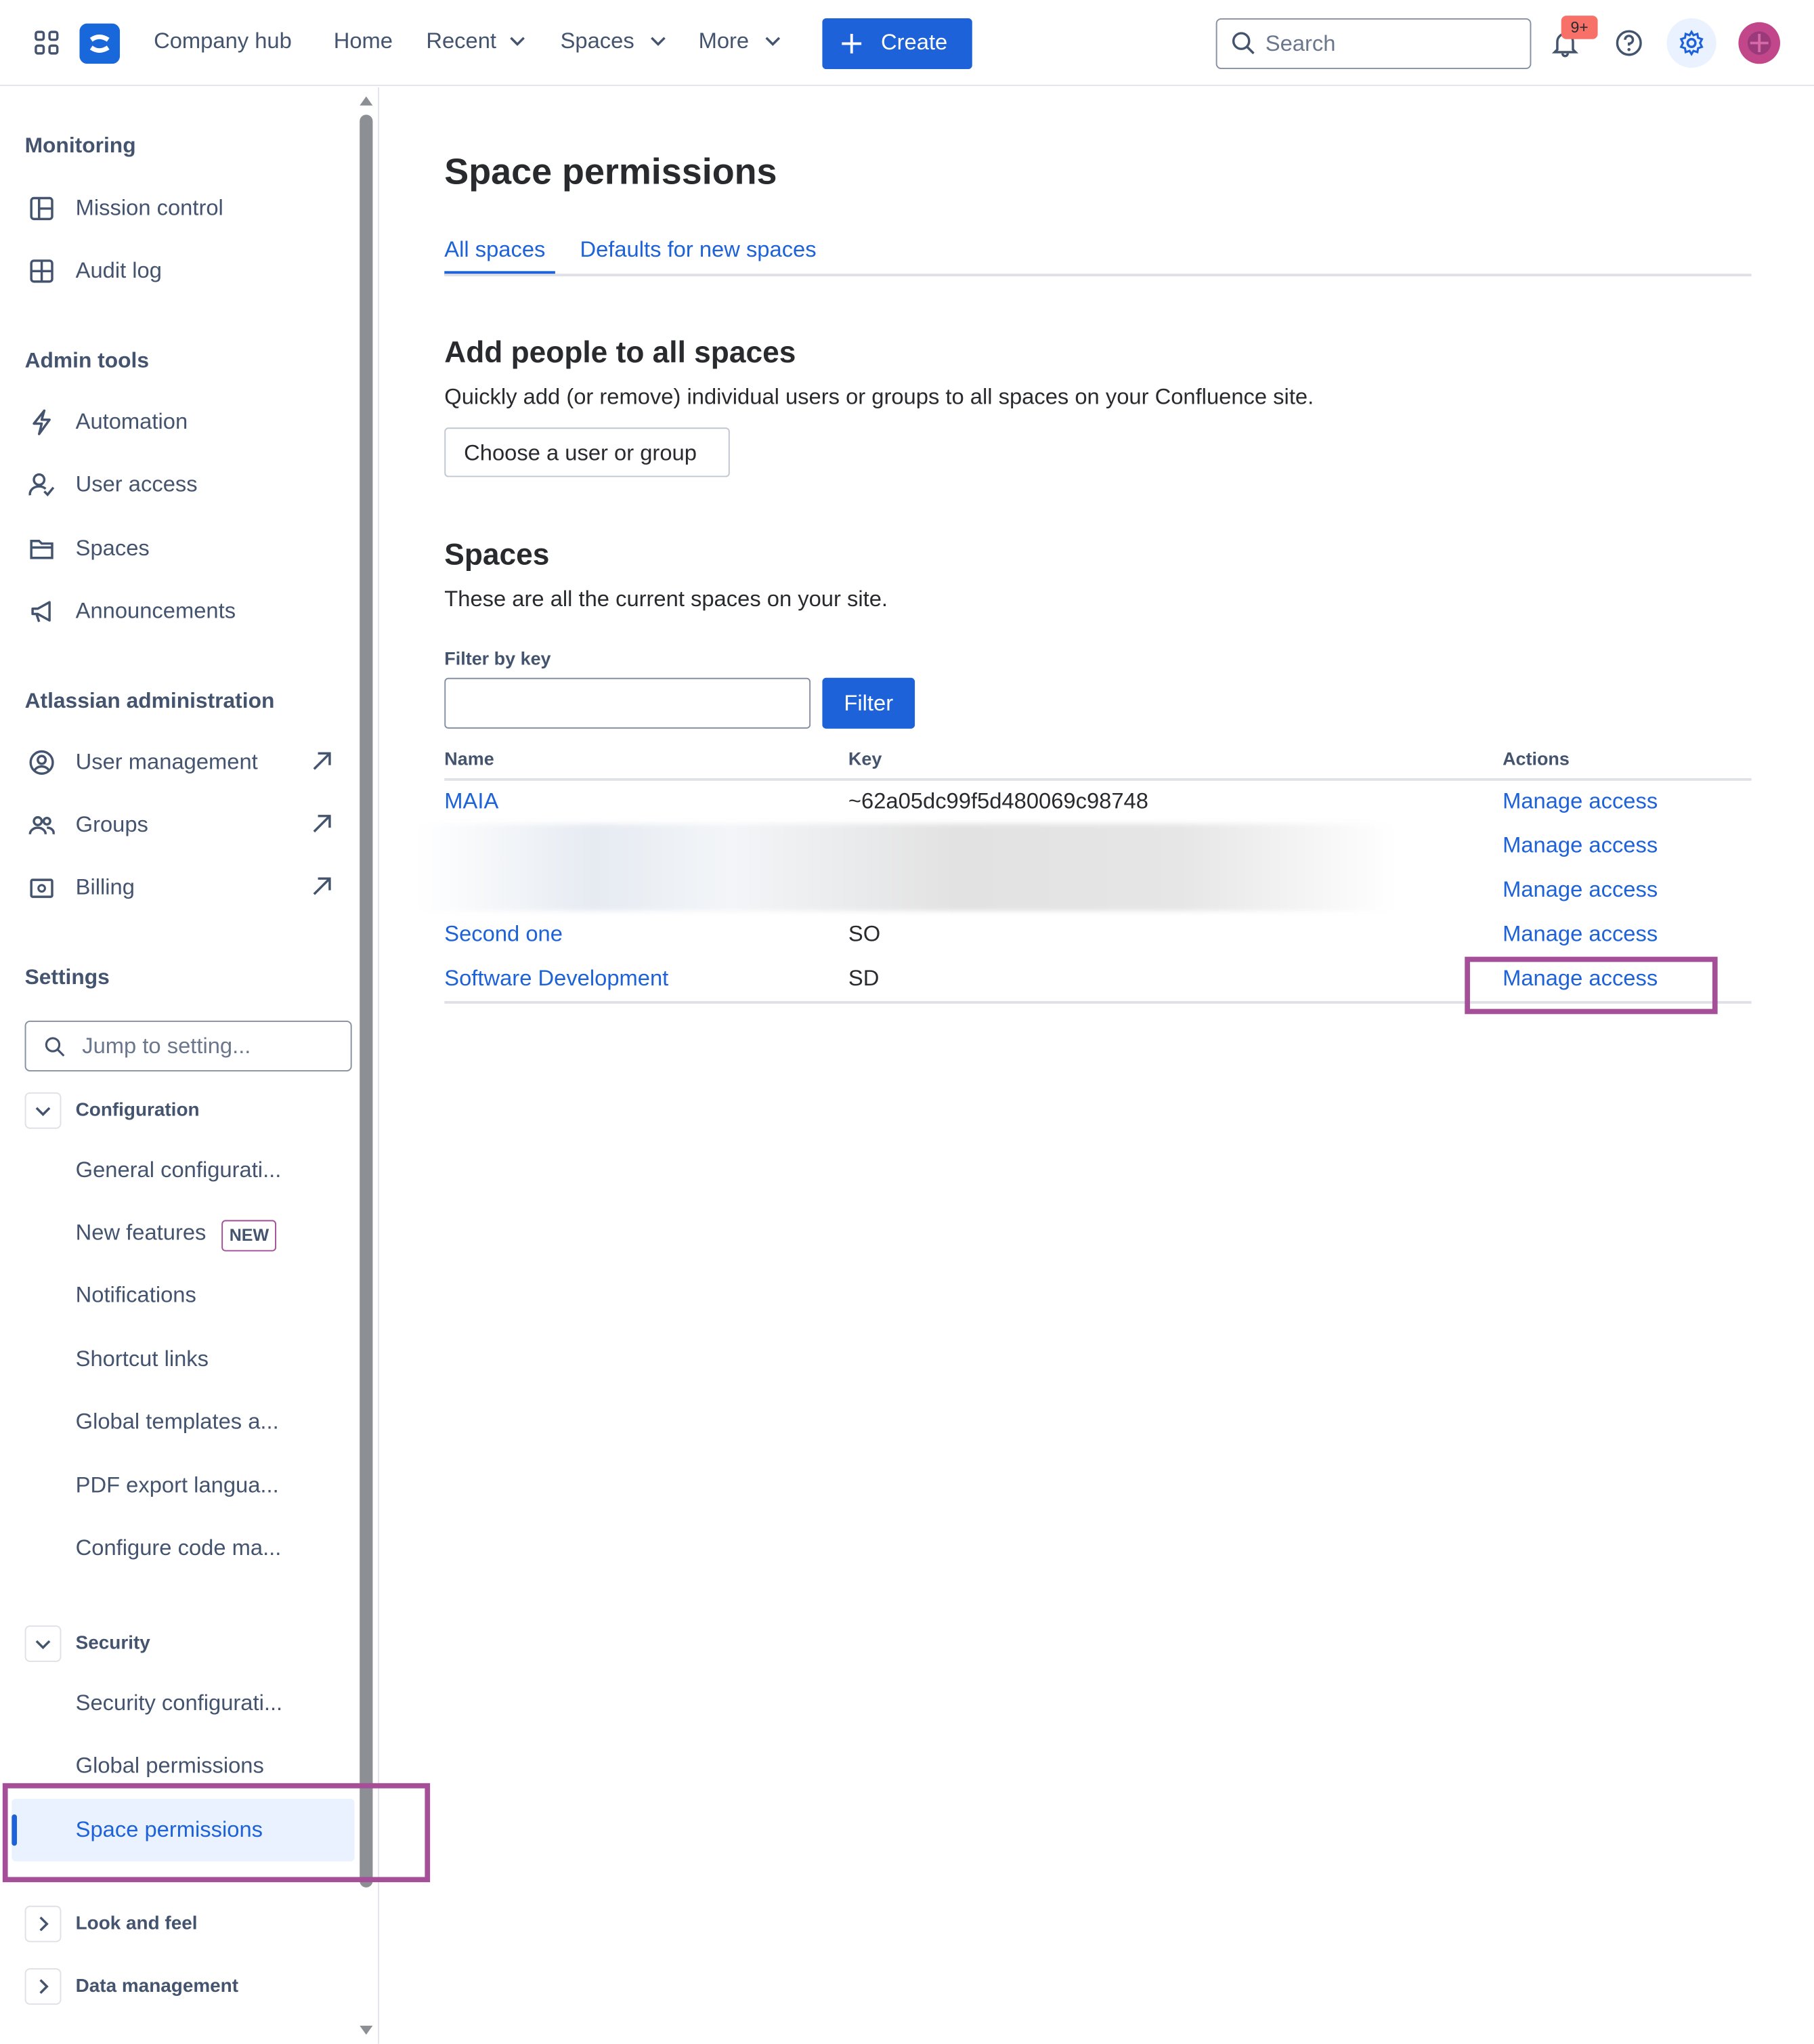 The image size is (1814, 2044). What do you see at coordinates (41, 485) in the screenshot?
I see `user-check-icon` at bounding box center [41, 485].